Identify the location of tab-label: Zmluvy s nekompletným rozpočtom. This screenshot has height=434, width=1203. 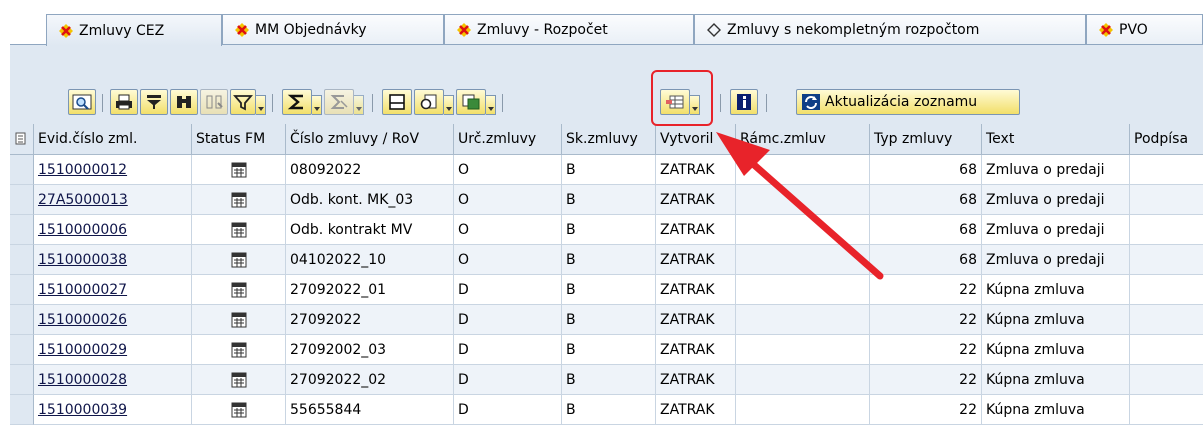
(853, 30).